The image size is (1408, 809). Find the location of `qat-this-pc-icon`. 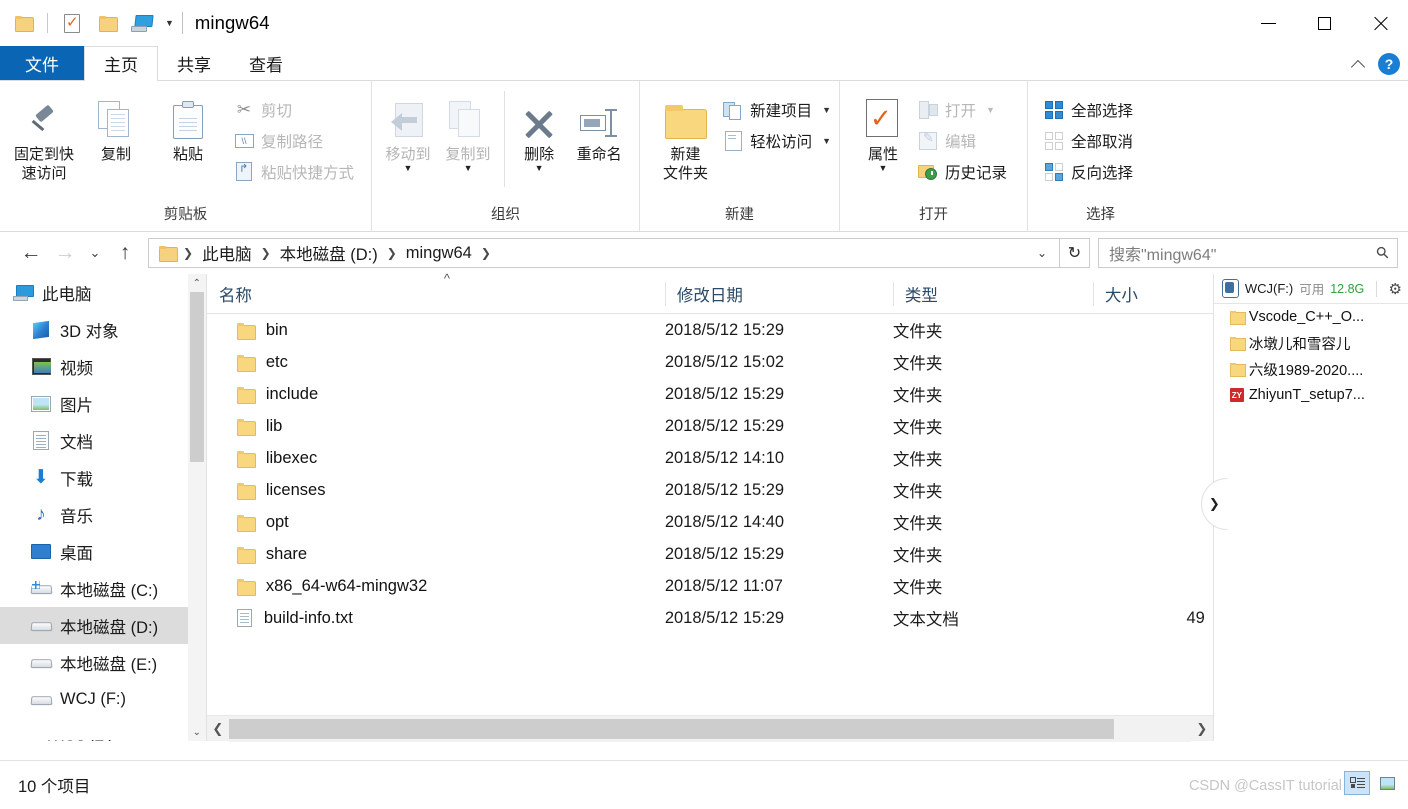

qat-this-pc-icon is located at coordinates (142, 23).